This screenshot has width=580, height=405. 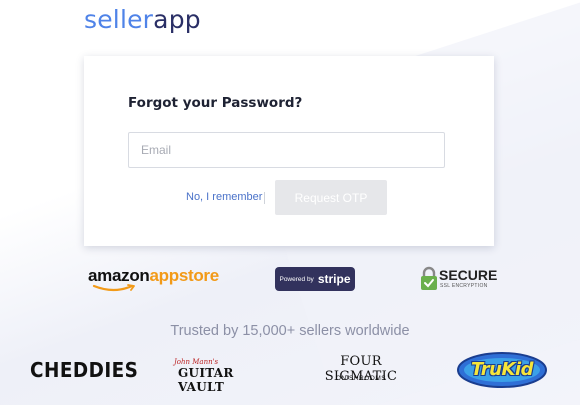 I want to click on guitar-vault-logo: John Mann's GUITAR VAULT, so click(x=216, y=376).